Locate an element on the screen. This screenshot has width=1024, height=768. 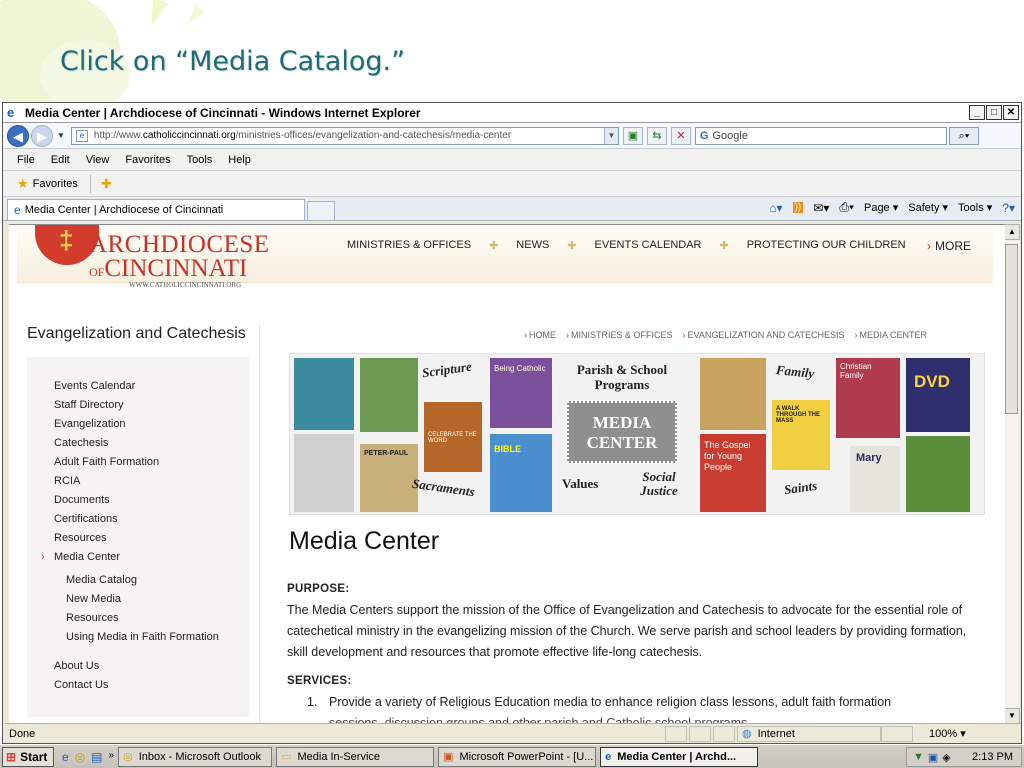
sidebar-item-resources: Resources is located at coordinates (138, 538).